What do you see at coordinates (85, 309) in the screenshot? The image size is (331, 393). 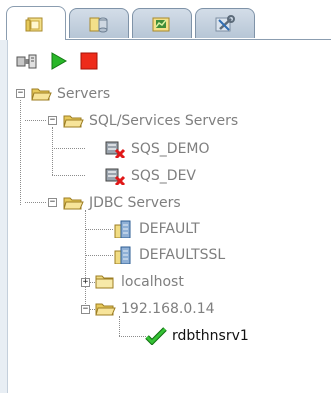 I see `collapse-ip-toggle: −` at bounding box center [85, 309].